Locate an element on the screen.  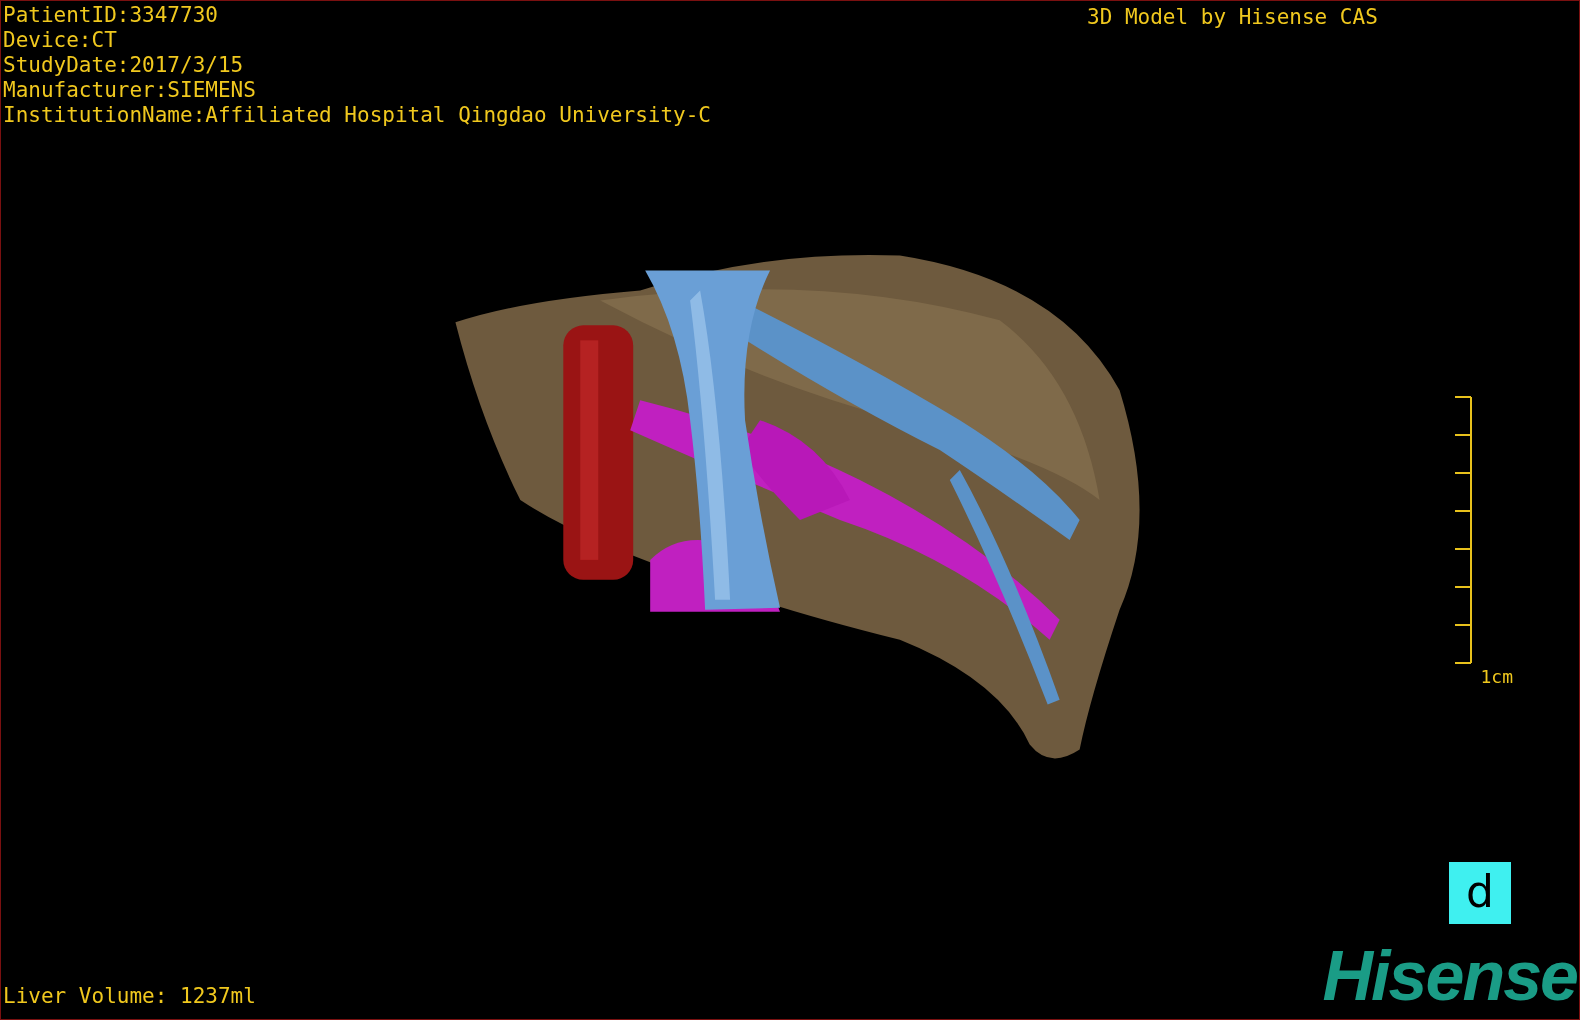
scale-label: 1cm is located at coordinates (1496, 677).